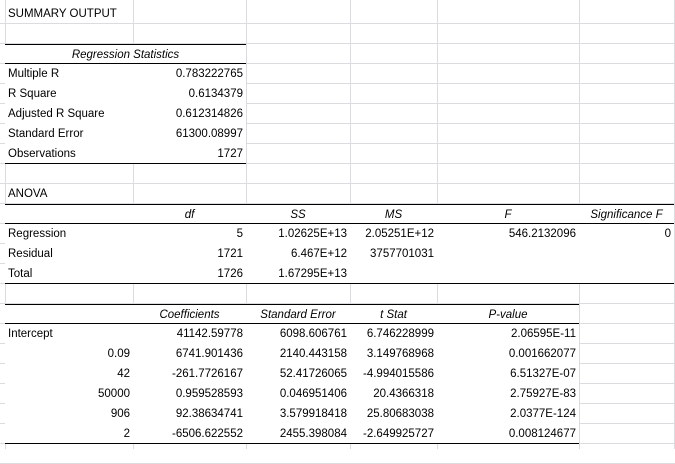  Describe the element at coordinates (209, 74) in the screenshot. I see `reg-stat-value: 0.783222765` at that location.